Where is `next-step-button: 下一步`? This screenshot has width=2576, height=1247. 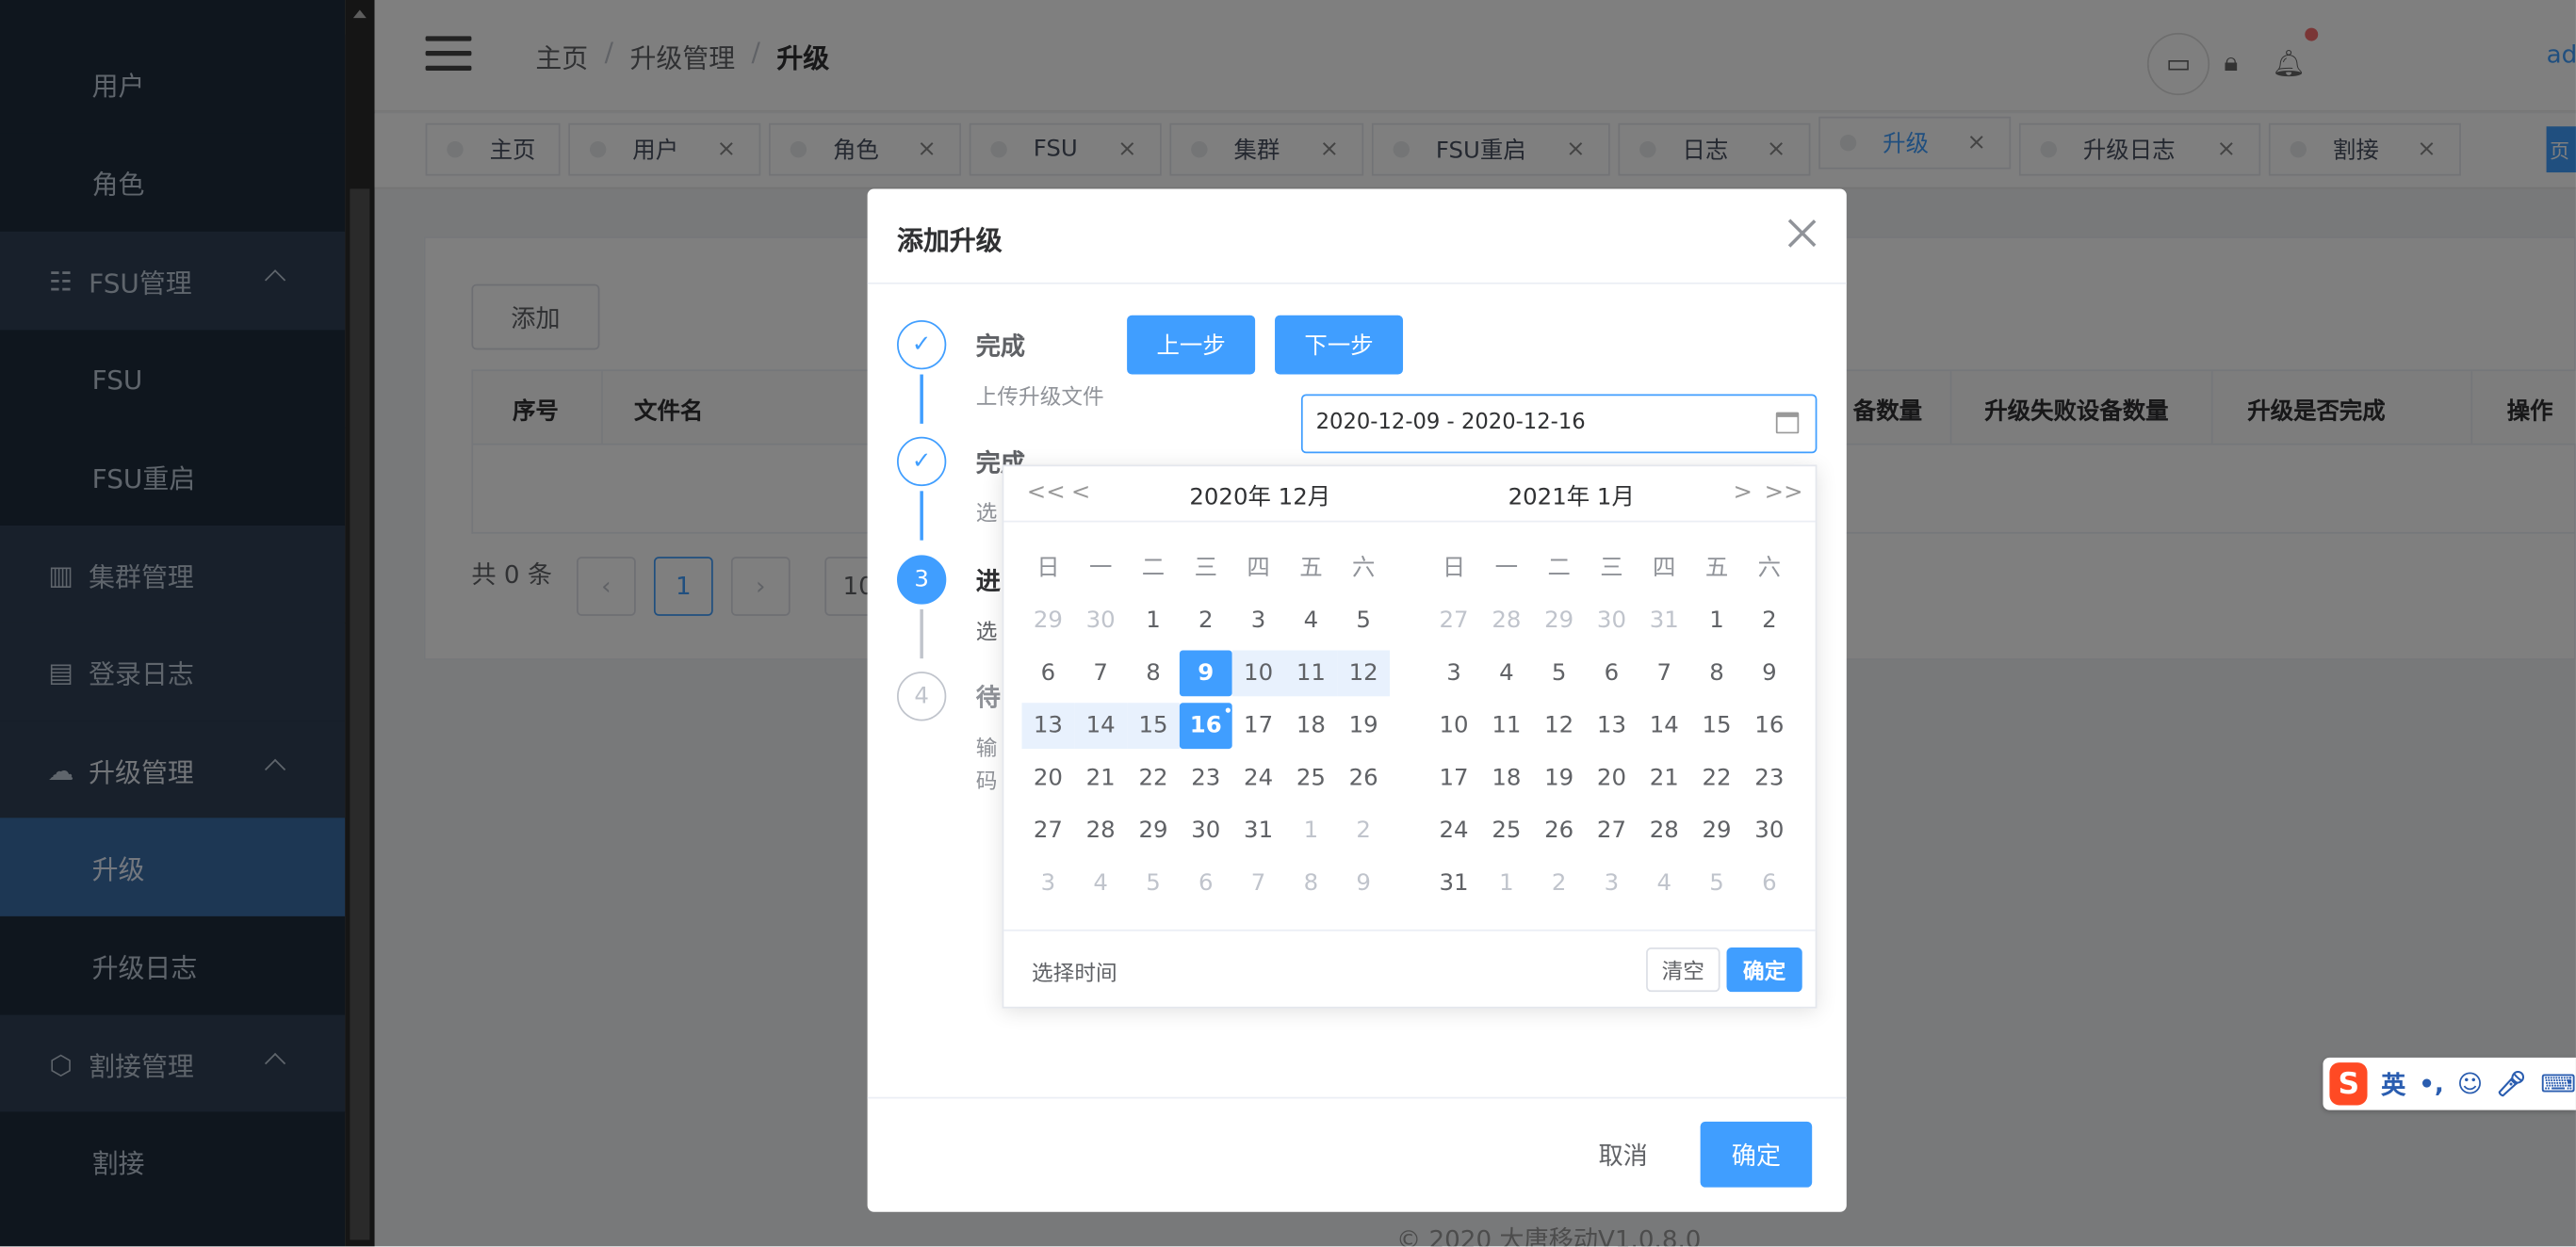 next-step-button: 下一步 is located at coordinates (1339, 345).